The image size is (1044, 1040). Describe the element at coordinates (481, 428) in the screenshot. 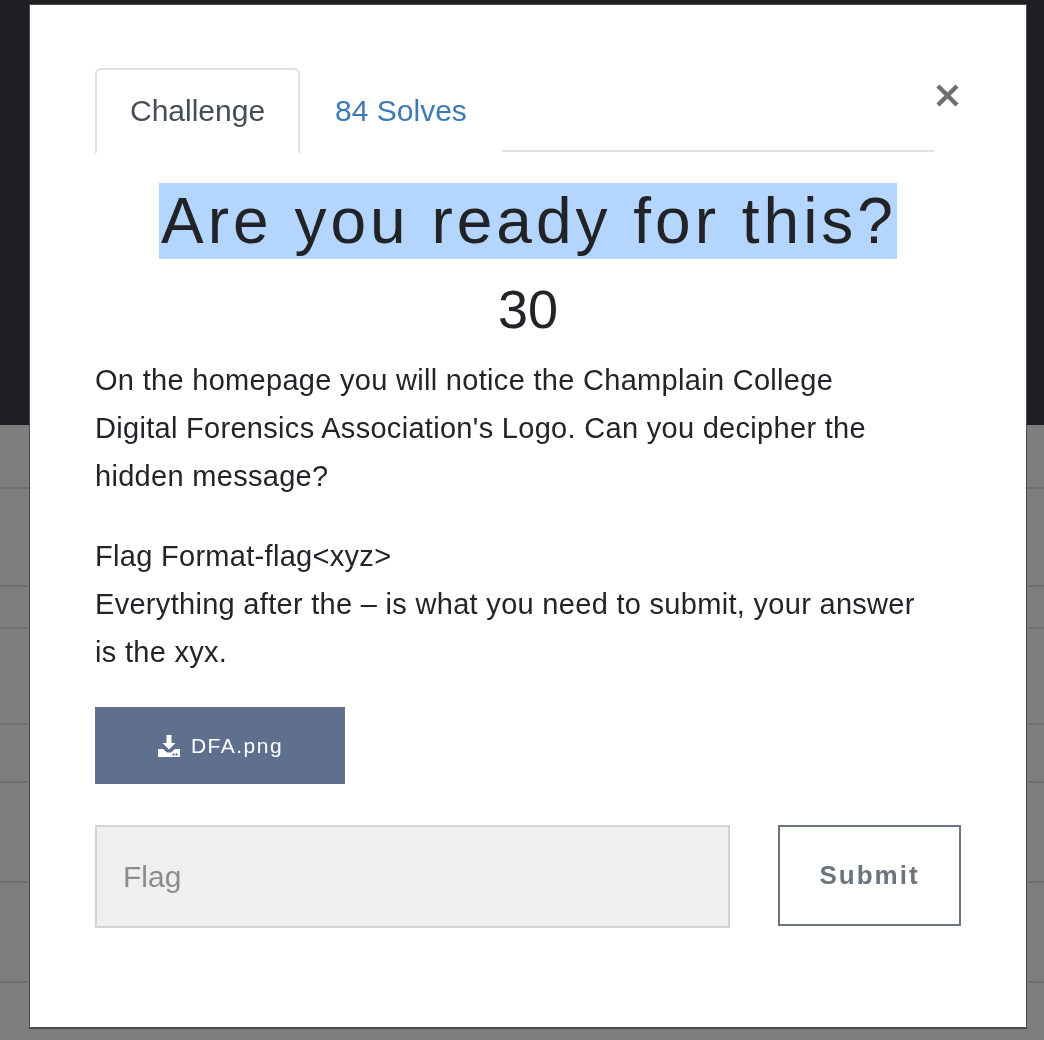

I see `description-paragraph: On the homepage you will notice the Champlain College Digital Forensics Association's Logo. Can you decipher the hidden message?` at that location.